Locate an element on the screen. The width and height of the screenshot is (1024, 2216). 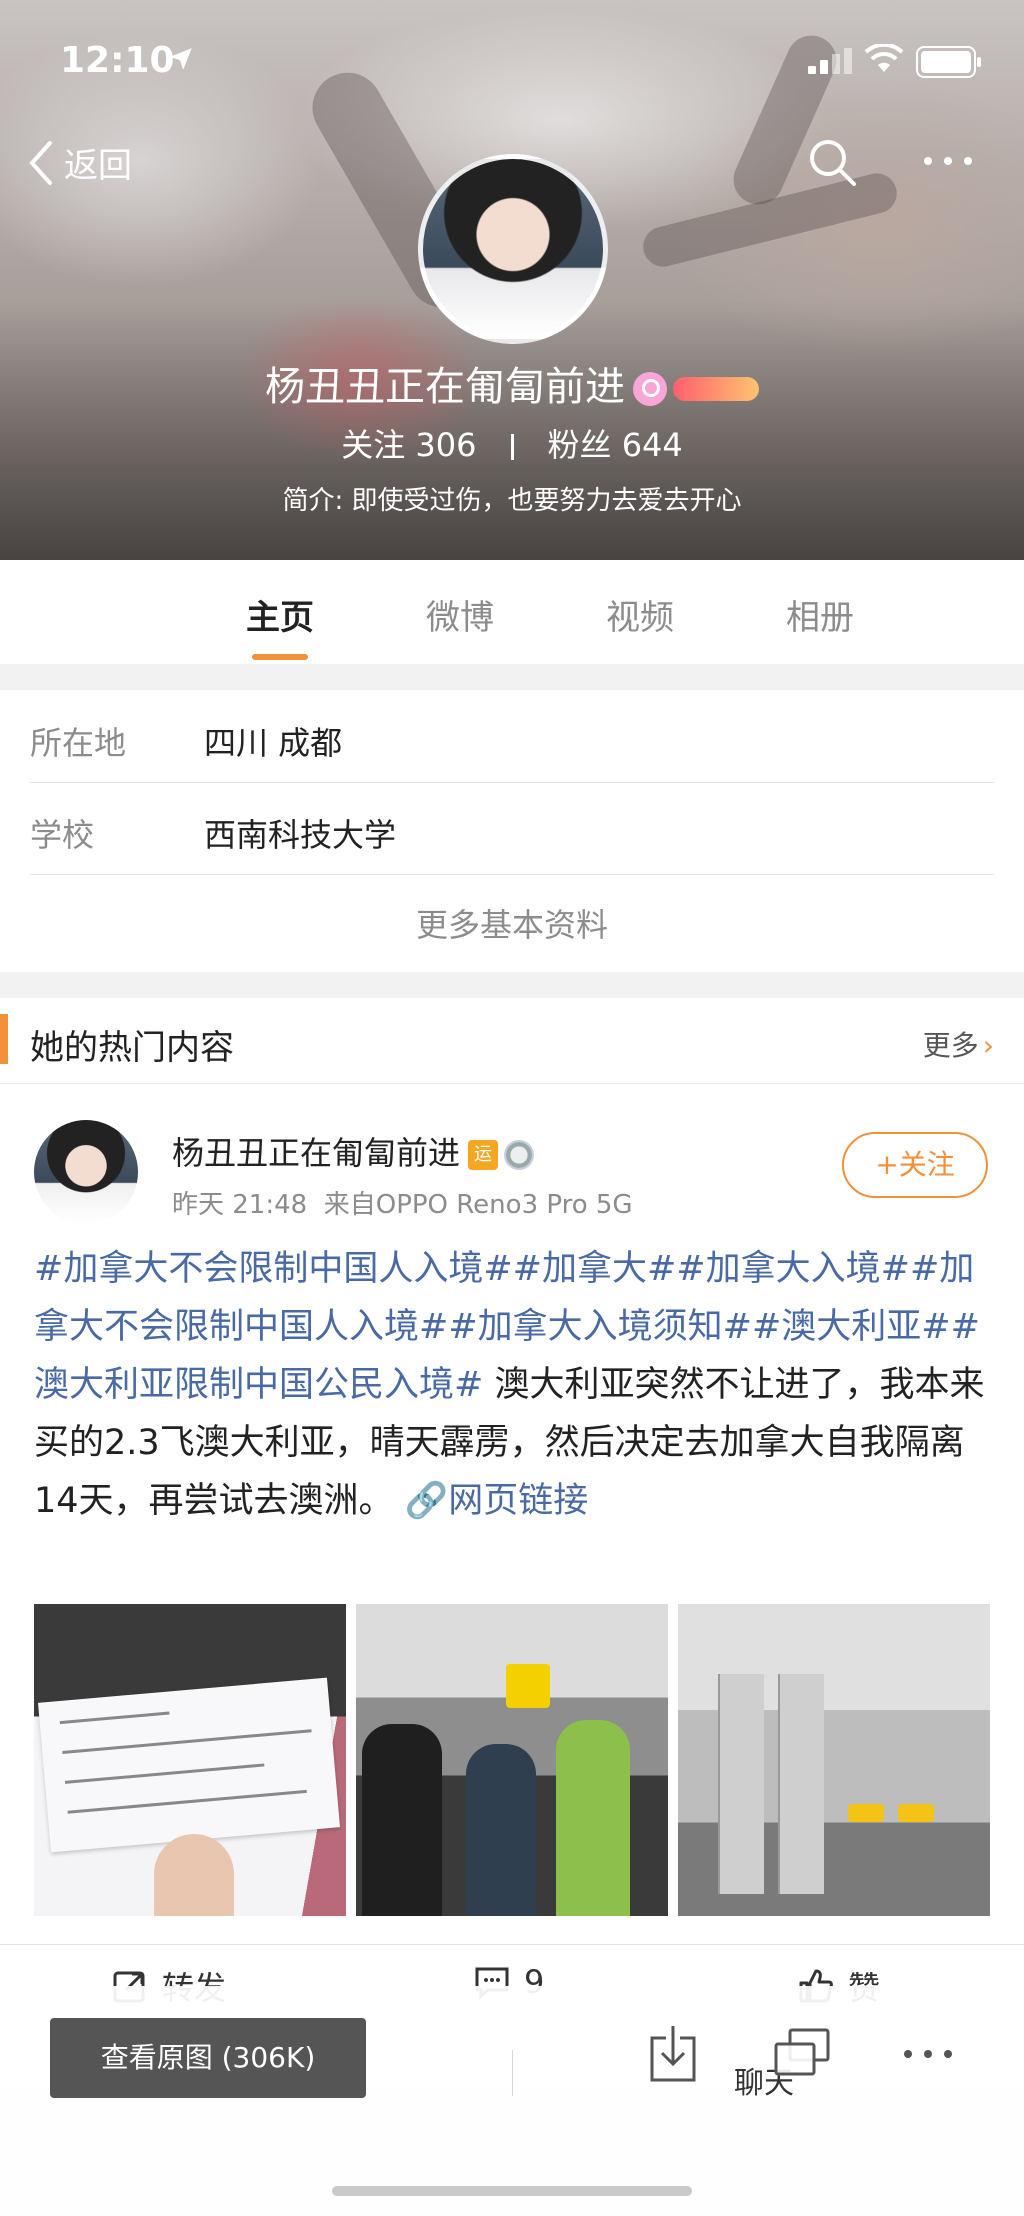
profile-tabs: 主页 微博 视频 相册 is located at coordinates (512, 612).